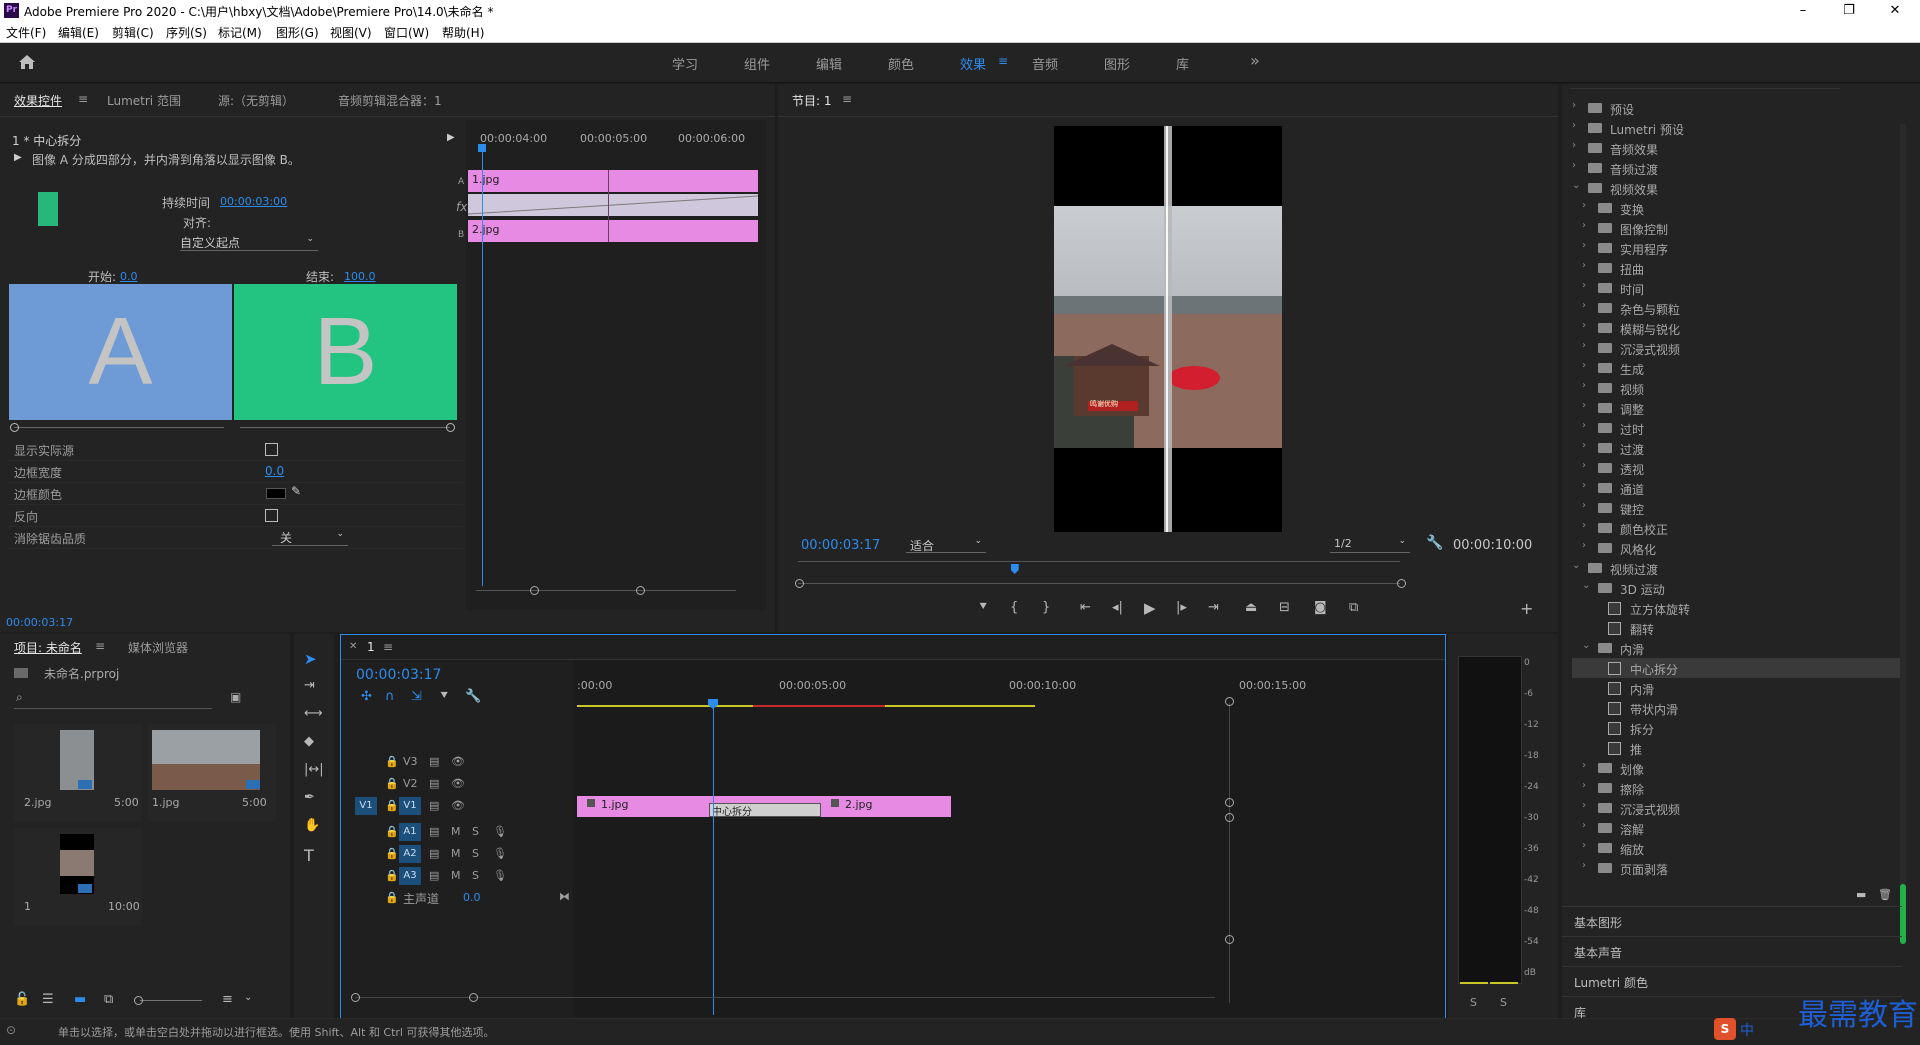 Image resolution: width=1920 pixels, height=1045 pixels. Describe the element at coordinates (1737, 848) in the screenshot. I see `effects-tree-item: › 缩放` at that location.